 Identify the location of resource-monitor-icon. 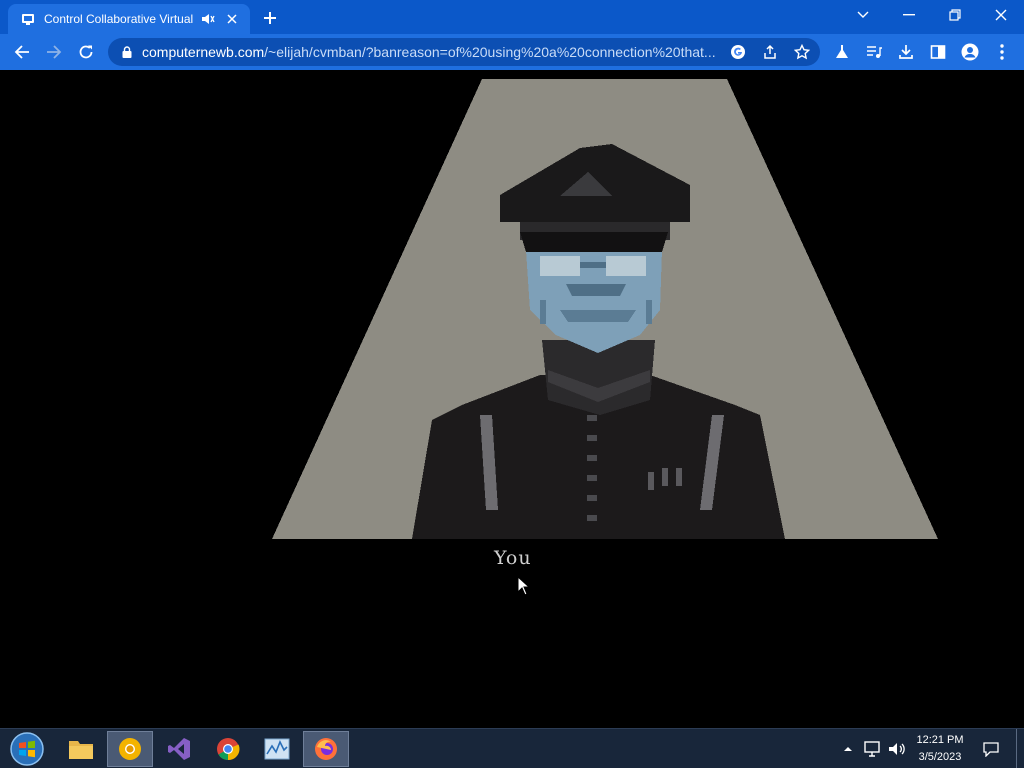
(277, 749).